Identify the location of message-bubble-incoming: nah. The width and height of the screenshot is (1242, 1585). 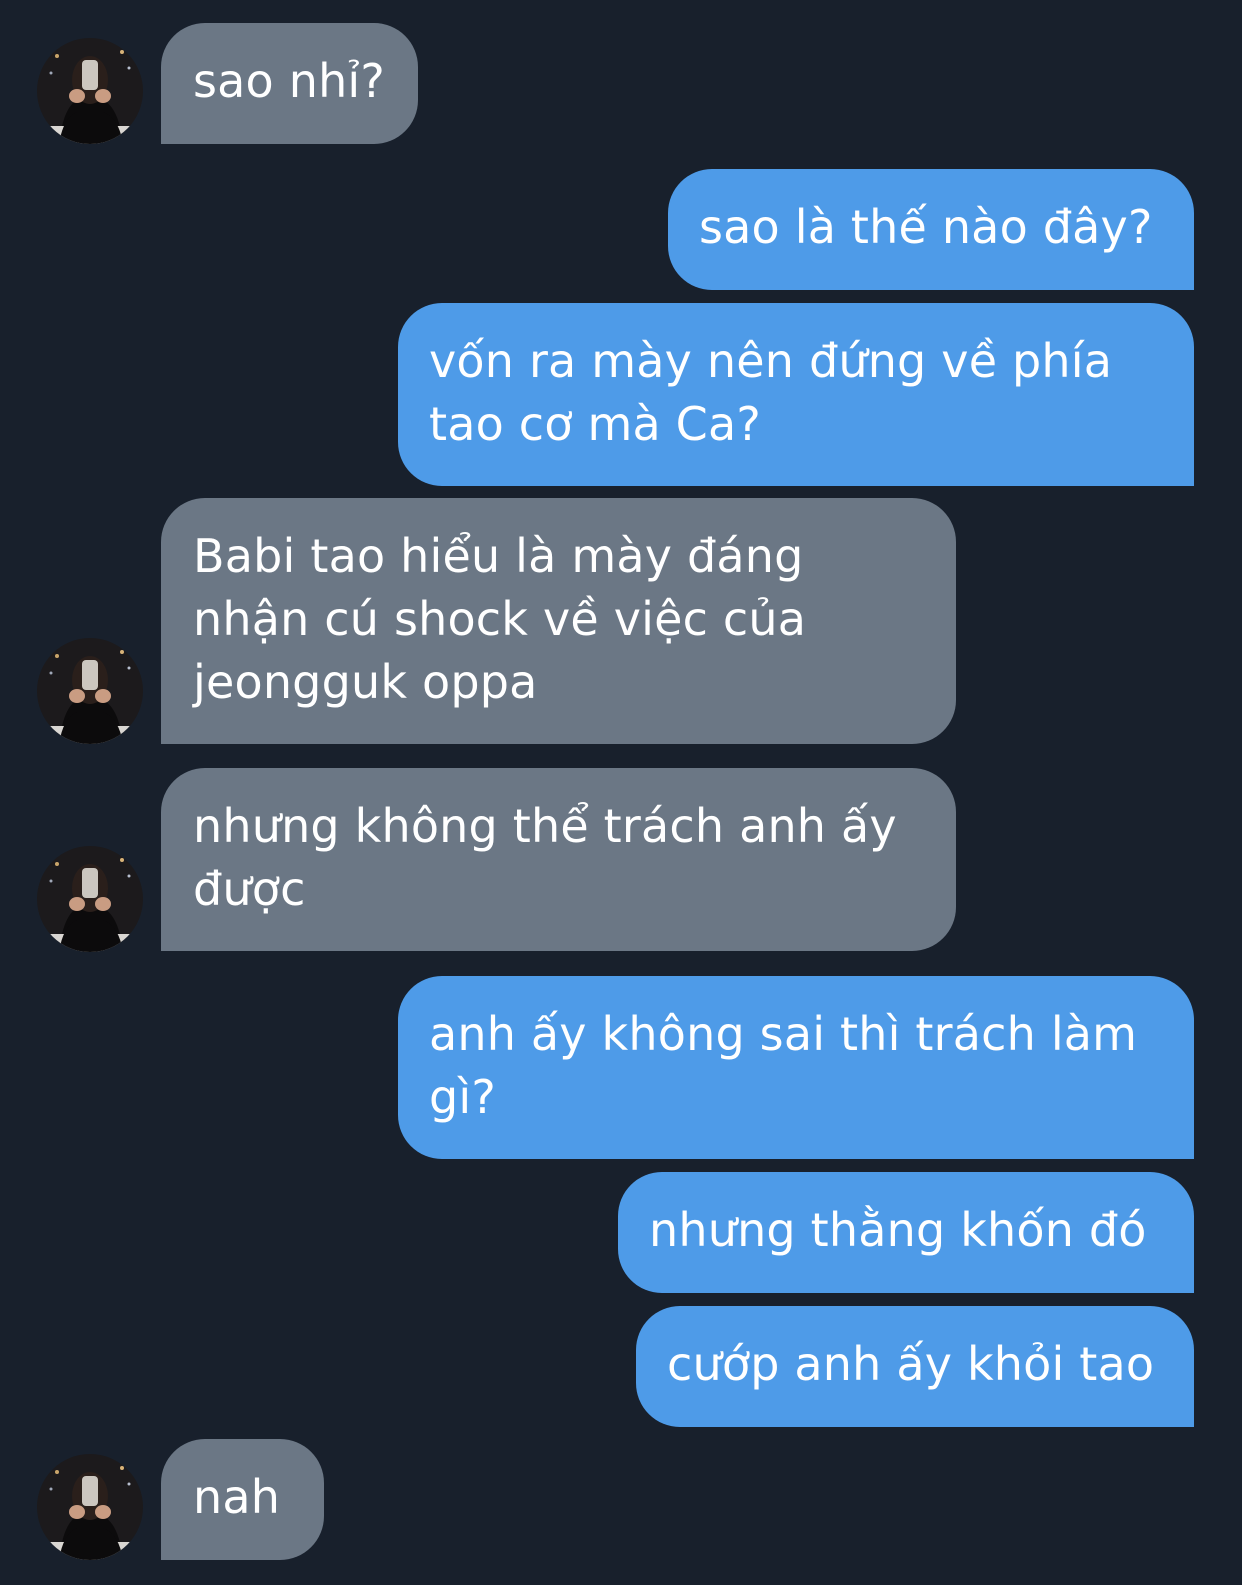
(242, 1499).